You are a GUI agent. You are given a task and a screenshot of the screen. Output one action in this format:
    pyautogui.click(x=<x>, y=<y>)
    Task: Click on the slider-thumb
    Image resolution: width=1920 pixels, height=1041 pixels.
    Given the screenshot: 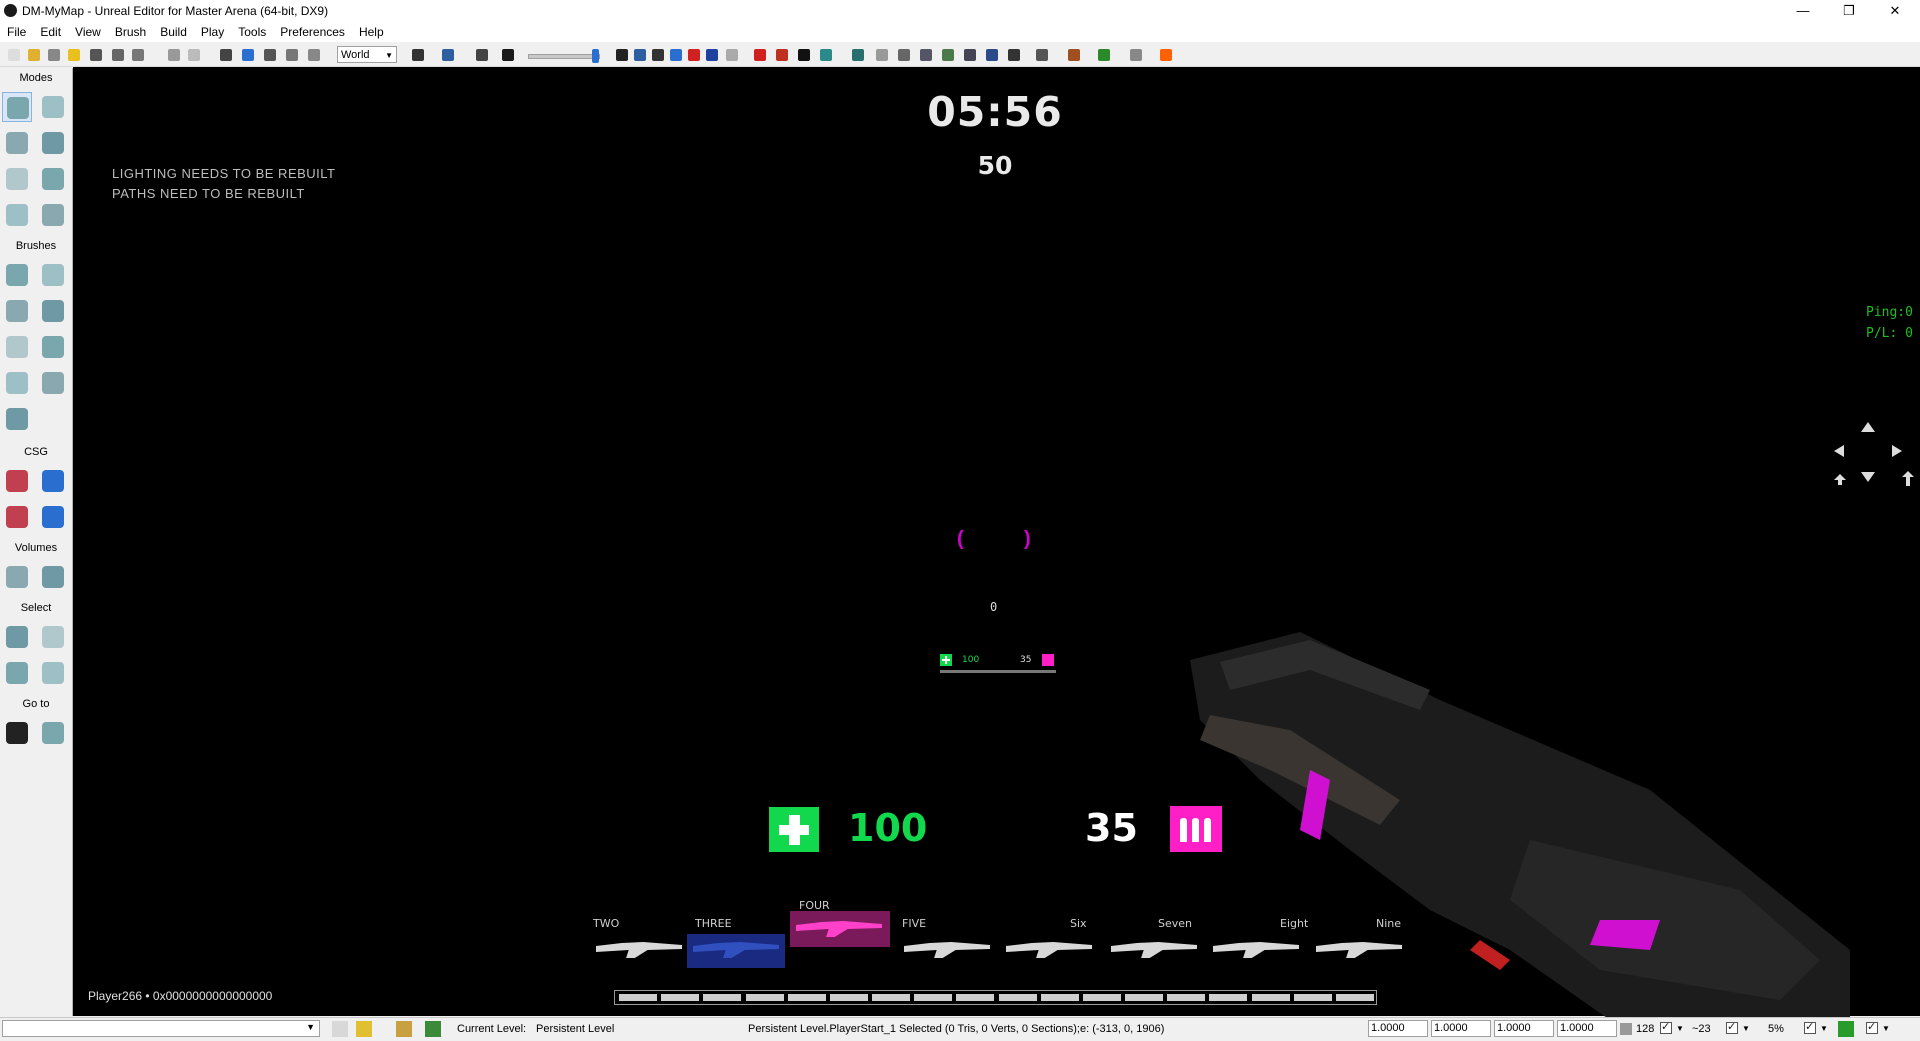 What is the action you would take?
    pyautogui.click(x=595, y=56)
    